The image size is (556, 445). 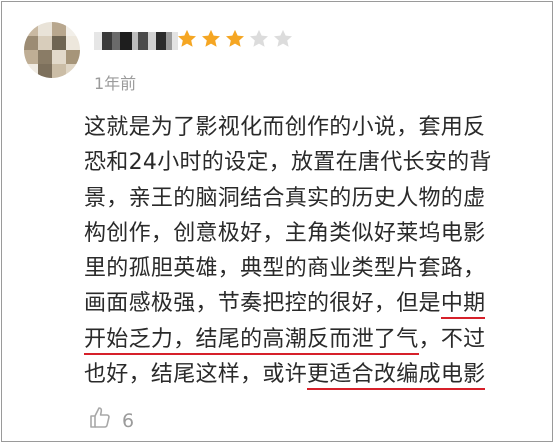 What do you see at coordinates (285, 127) in the screenshot?
I see `text-segment: 这就是为了影视化而创作的小说，套用反` at bounding box center [285, 127].